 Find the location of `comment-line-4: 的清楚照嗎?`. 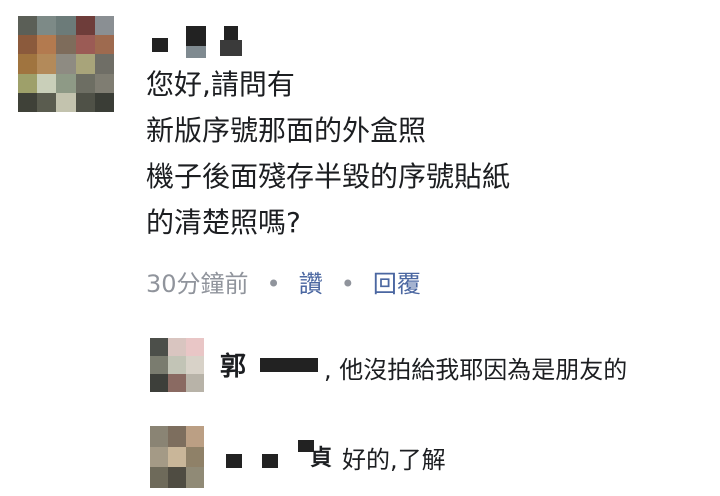

comment-line-4: 的清楚照嗎? is located at coordinates (223, 222).